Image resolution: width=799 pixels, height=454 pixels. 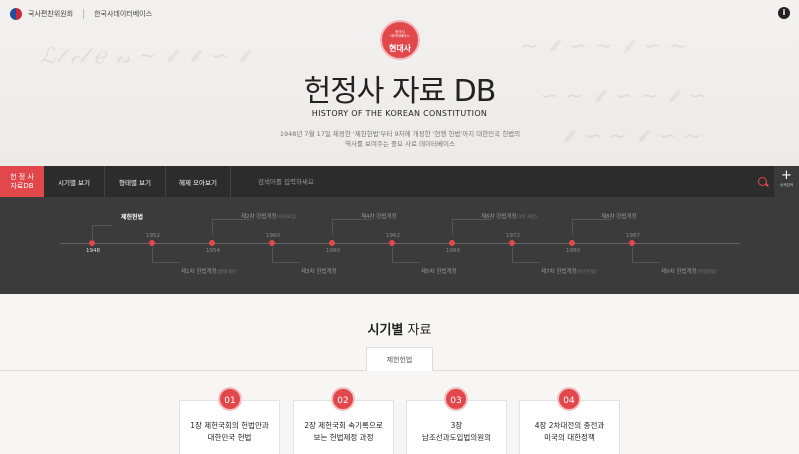 I want to click on chapter-title-line: 4장 2차대전의 종전과, so click(x=569, y=425).